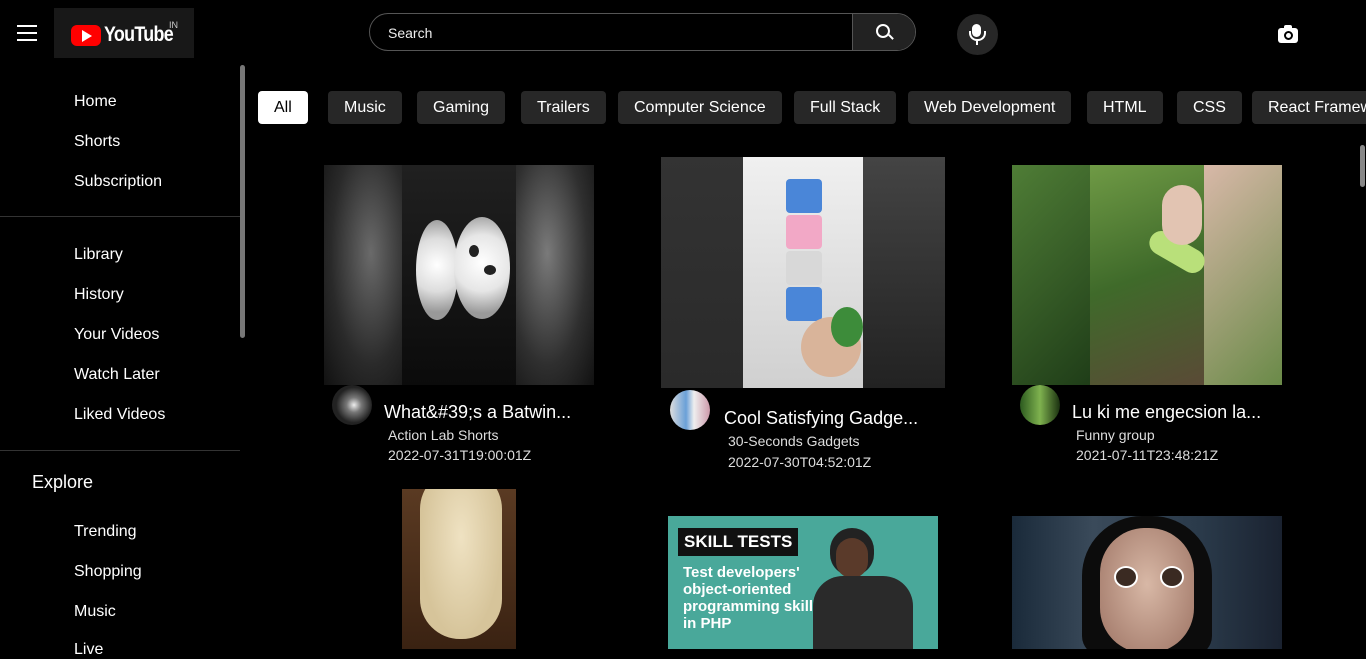  I want to click on sidebar-item-shorts: Shorts, so click(97, 142).